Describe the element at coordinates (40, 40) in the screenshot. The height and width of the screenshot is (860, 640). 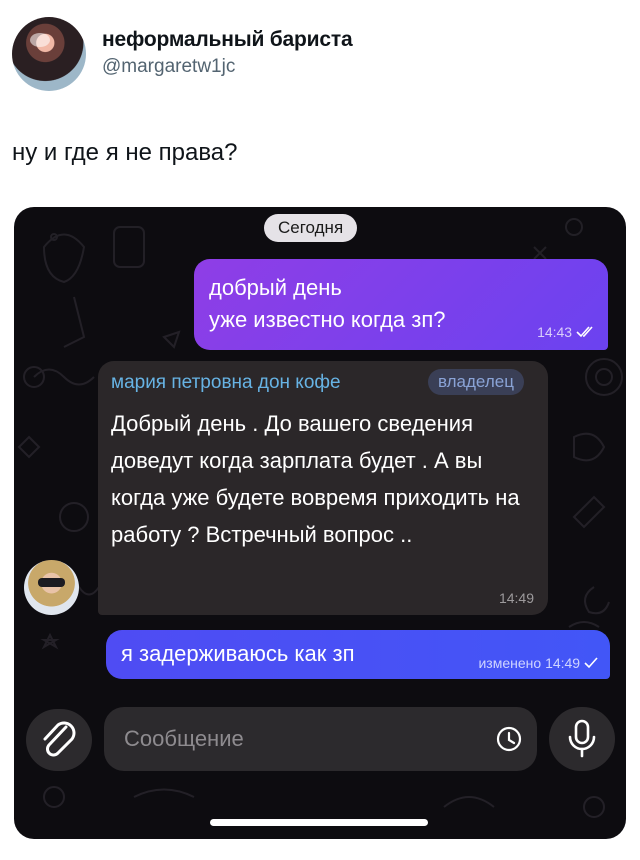
I see `avatar-highlight` at that location.